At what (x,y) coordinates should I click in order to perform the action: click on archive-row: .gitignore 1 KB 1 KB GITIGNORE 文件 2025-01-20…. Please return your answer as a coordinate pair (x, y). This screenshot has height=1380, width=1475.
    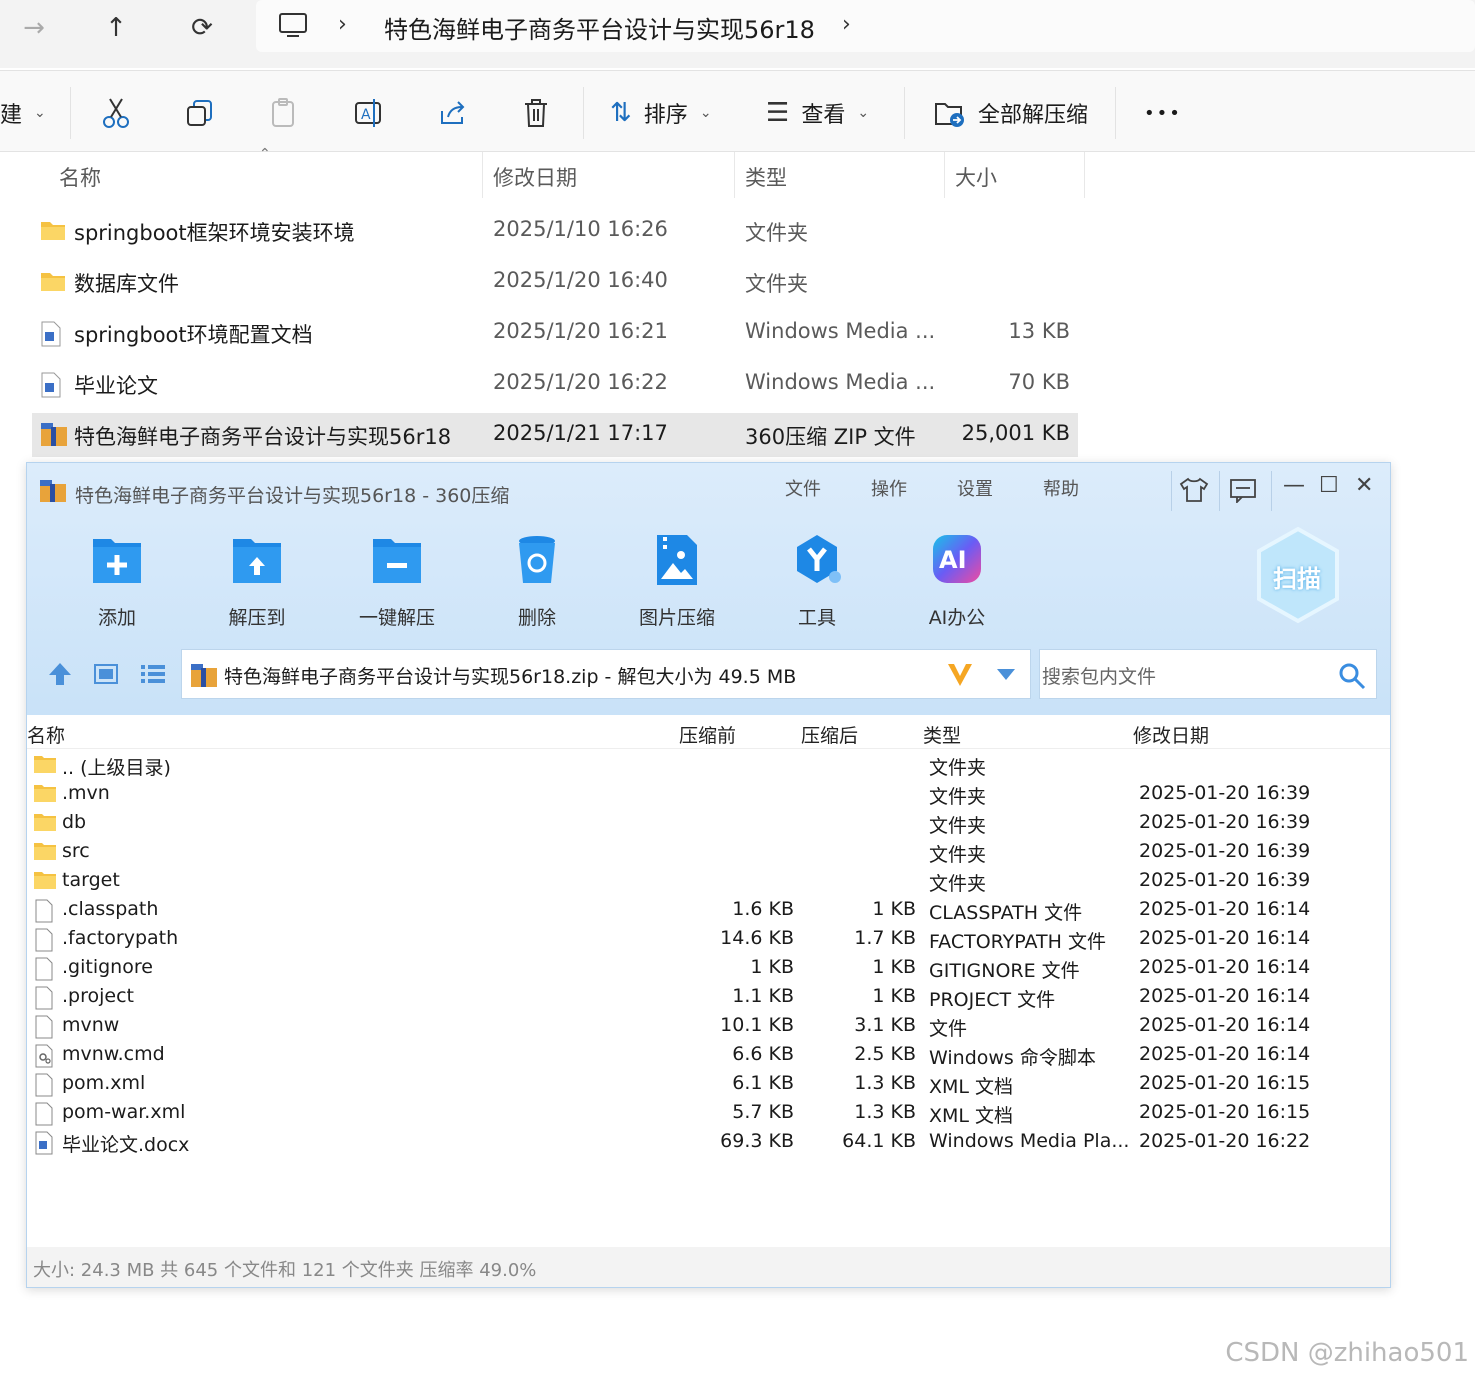
    Looking at the image, I should click on (708, 968).